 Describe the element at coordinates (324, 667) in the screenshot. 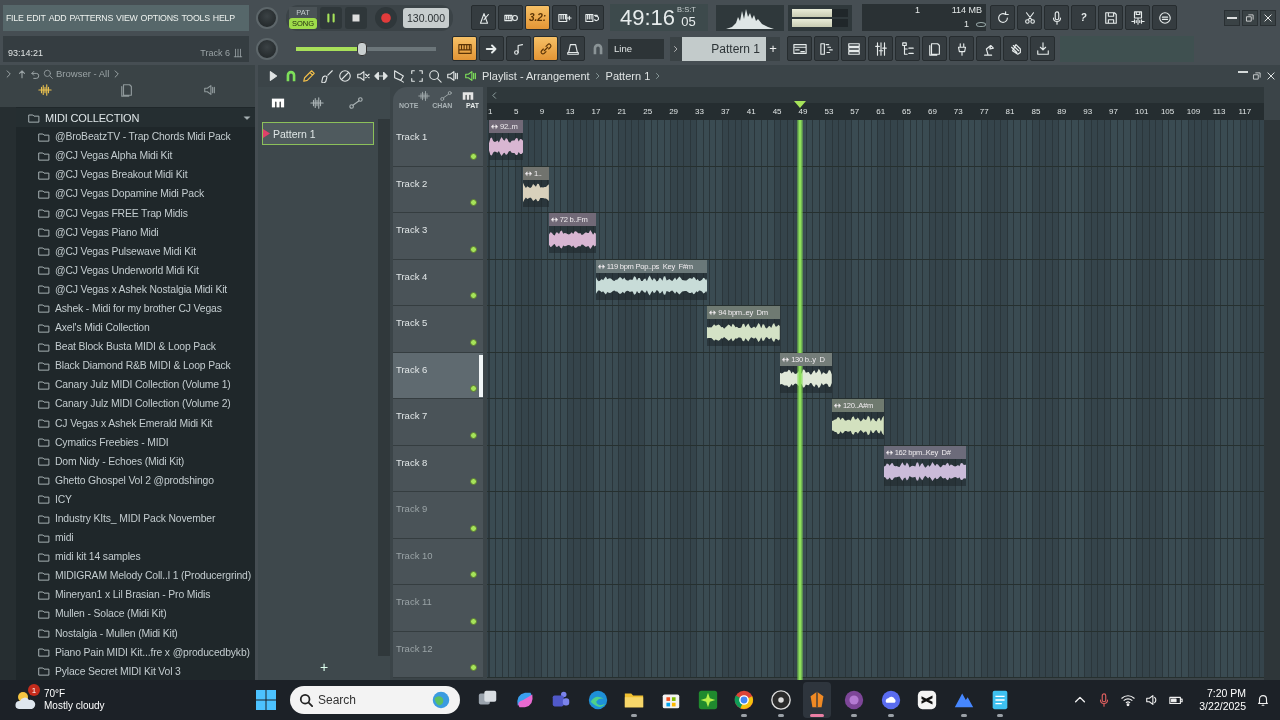

I see `add-button: +` at that location.